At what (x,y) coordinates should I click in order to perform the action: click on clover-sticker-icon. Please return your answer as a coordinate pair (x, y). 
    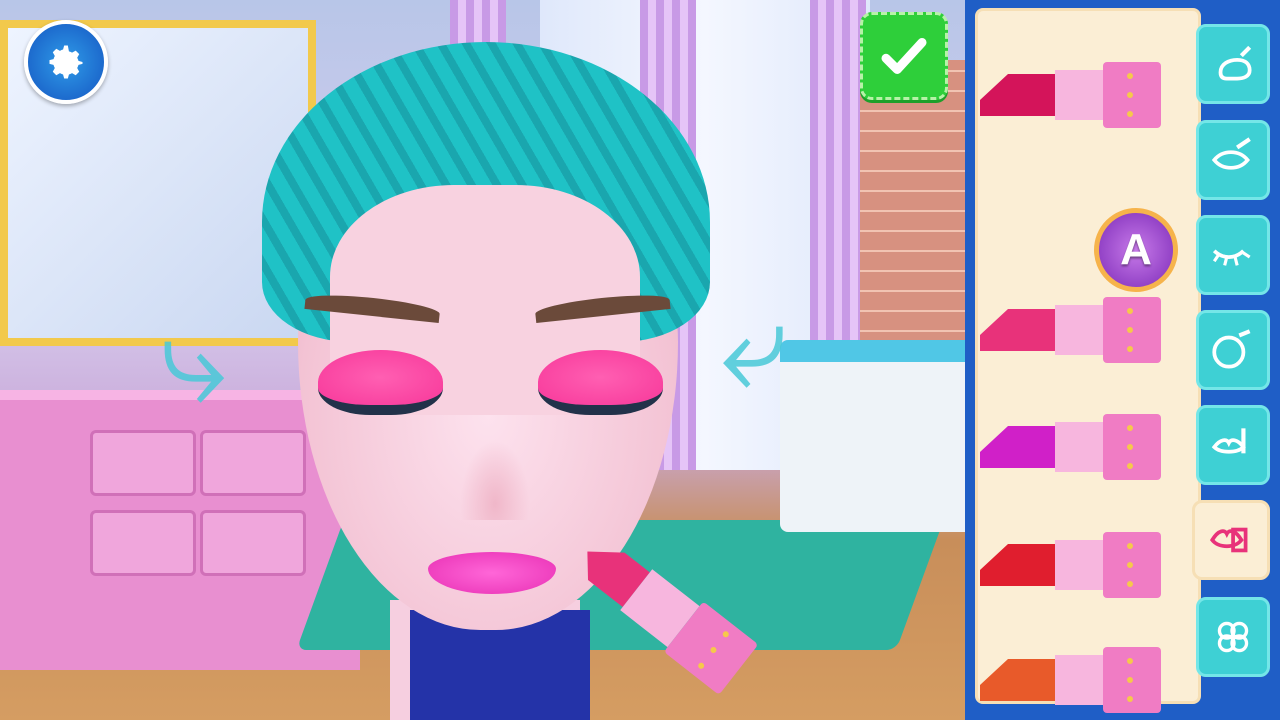
    Looking at the image, I should click on (1233, 637).